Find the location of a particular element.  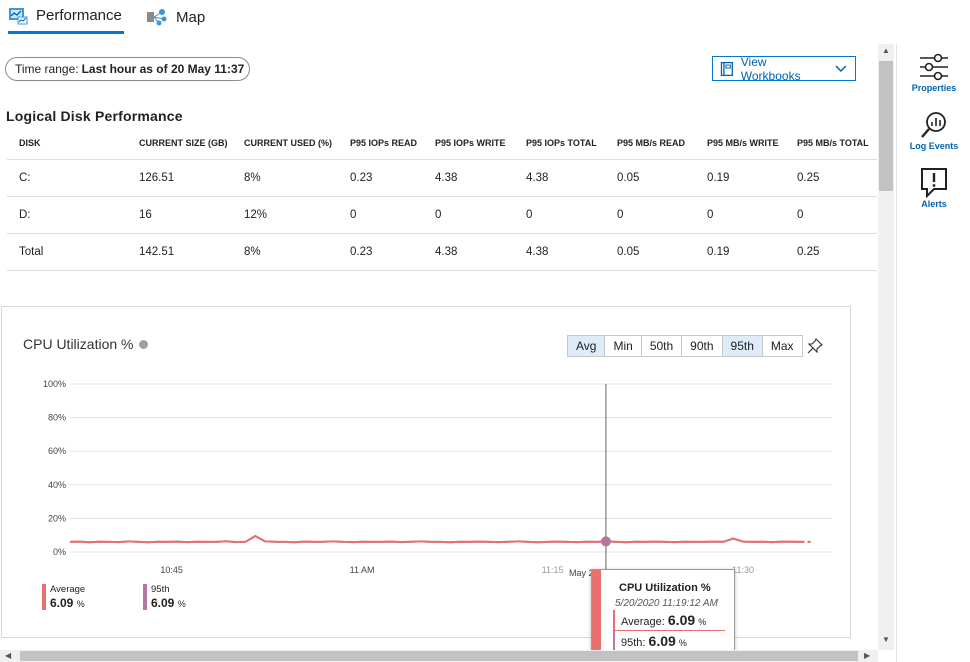

tooltip-row-95th: 95th: 6.09 % is located at coordinates (669, 641).